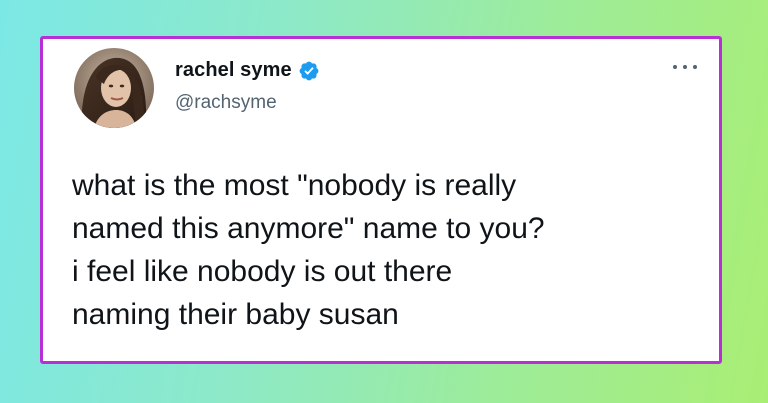  Describe the element at coordinates (308, 228) in the screenshot. I see `tweet-text-line: named this anymore" name to you?` at that location.